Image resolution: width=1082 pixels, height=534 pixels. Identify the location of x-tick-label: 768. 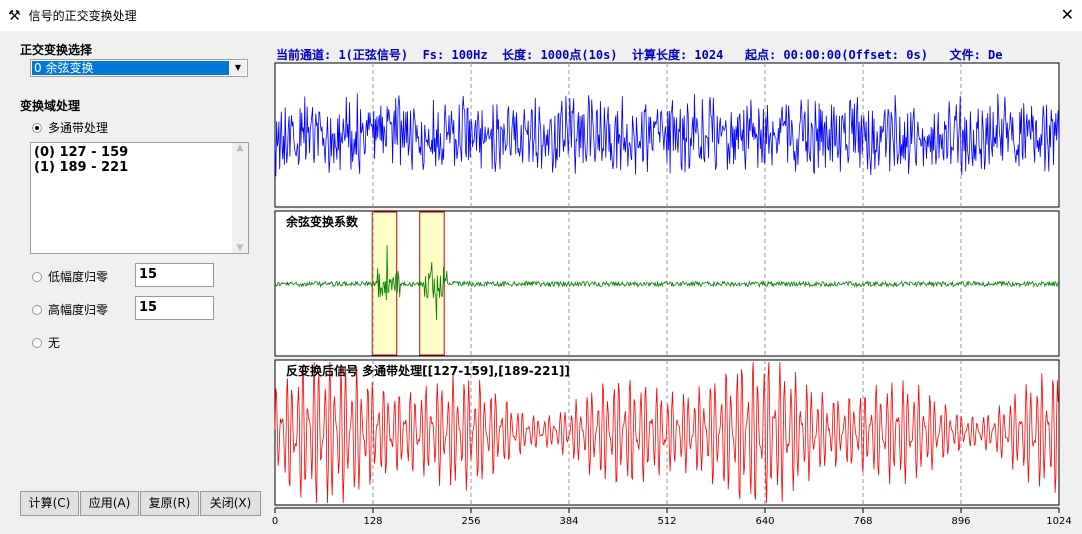
(862, 521).